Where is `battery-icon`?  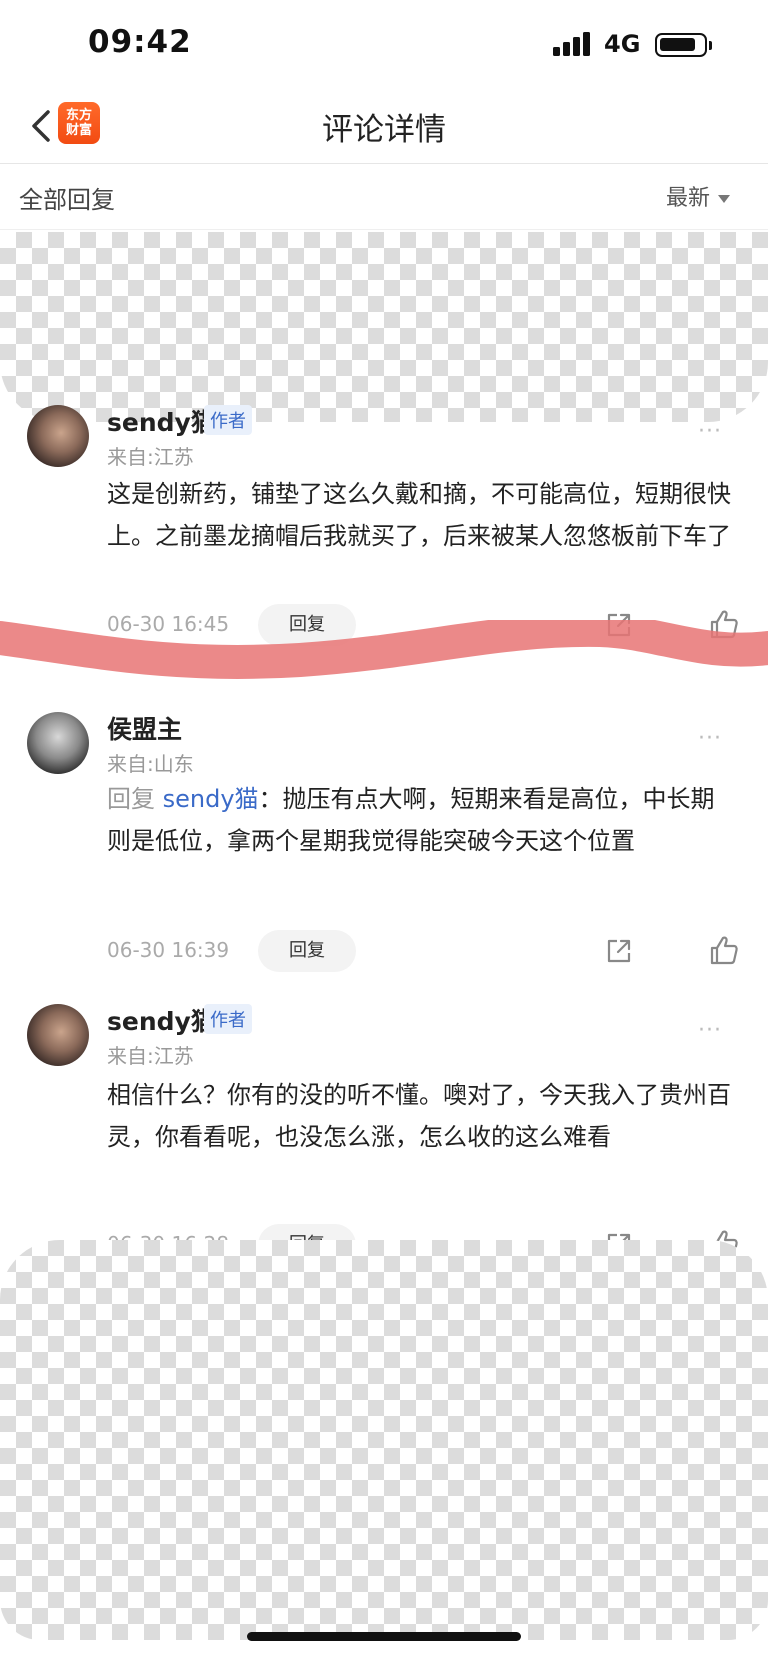
battery-icon is located at coordinates (681, 45).